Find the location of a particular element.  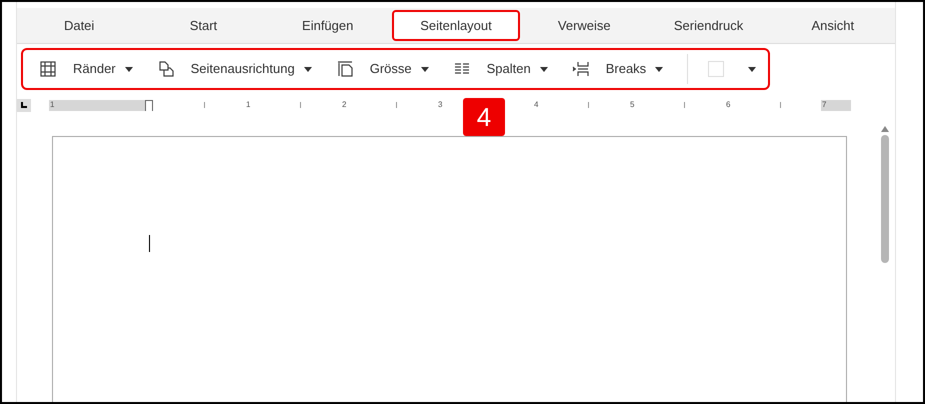

pages-icon is located at coordinates (165, 69).